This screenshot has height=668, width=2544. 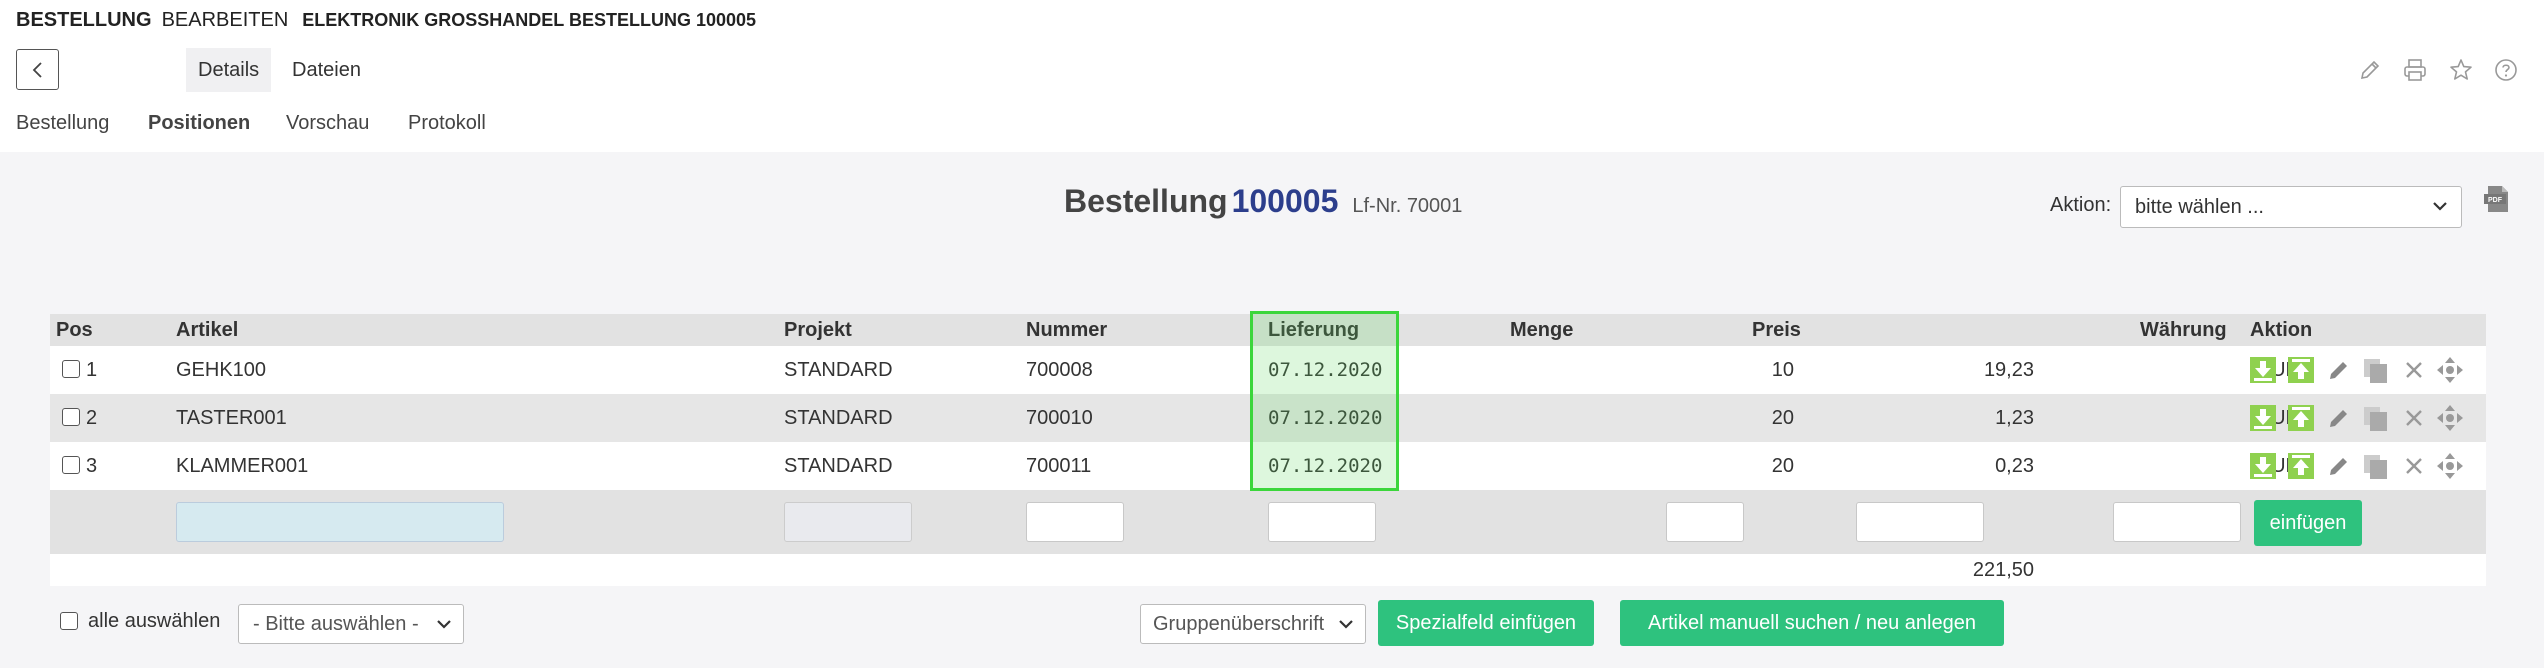 I want to click on svg-text: PDF, so click(x=2495, y=200).